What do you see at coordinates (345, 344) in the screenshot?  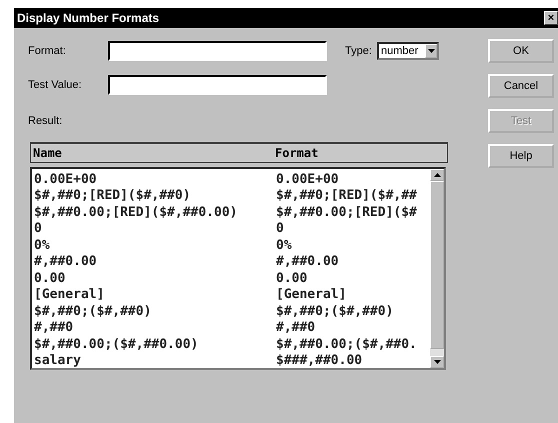 I see `table-cell: $#,##0.00;($#,##0.` at bounding box center [345, 344].